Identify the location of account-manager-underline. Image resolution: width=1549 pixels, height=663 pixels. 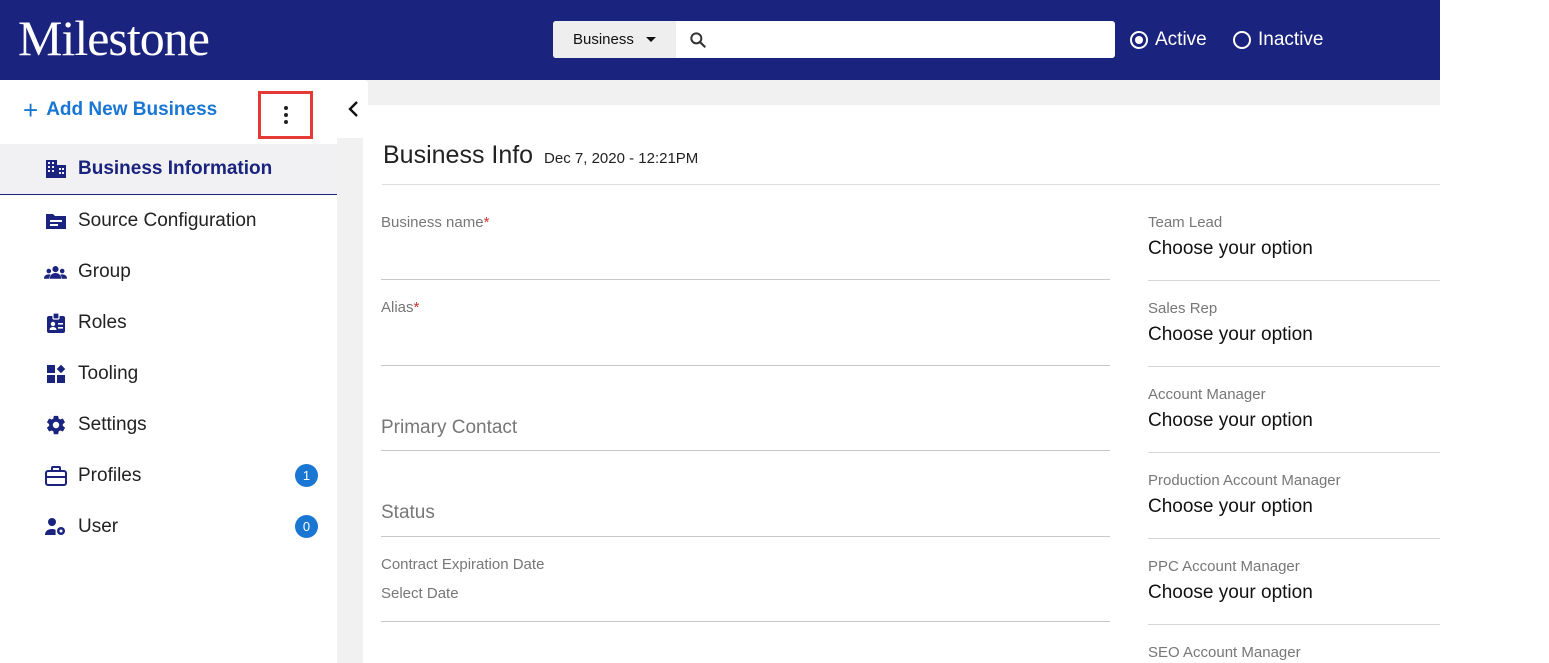
(1294, 452).